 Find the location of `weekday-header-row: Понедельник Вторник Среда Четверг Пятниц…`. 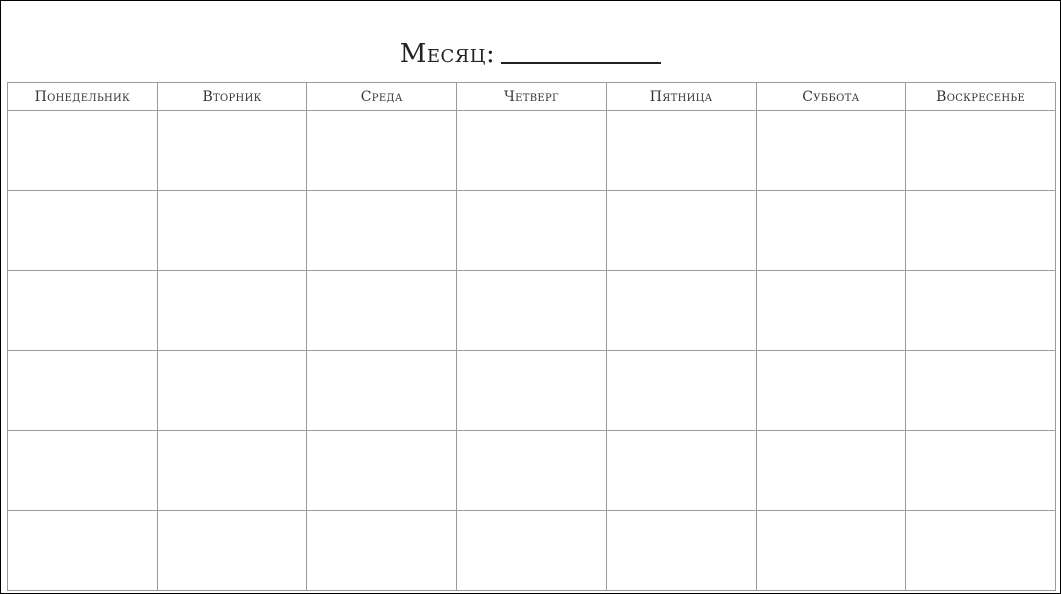

weekday-header-row: Понедельник Вторник Среда Четверг Пятниц… is located at coordinates (531, 96).